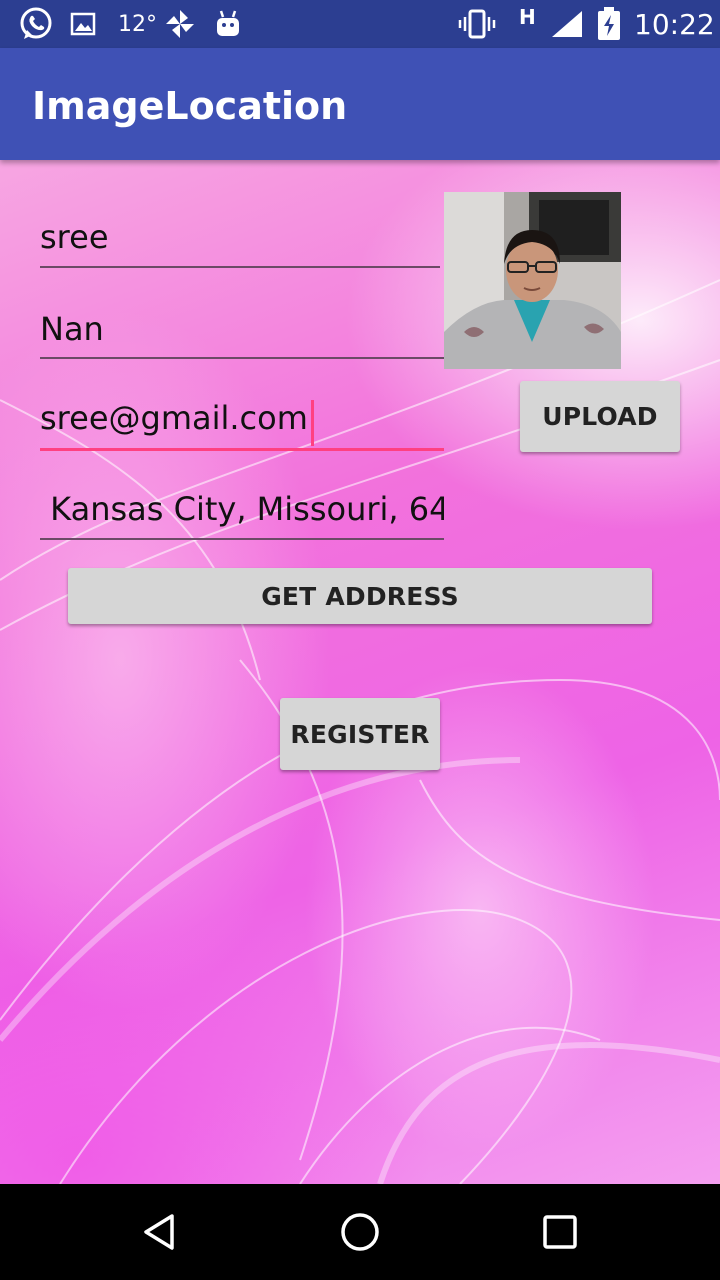 The image size is (720, 1280). I want to click on get-address-button: GET ADDRESS, so click(360, 596).